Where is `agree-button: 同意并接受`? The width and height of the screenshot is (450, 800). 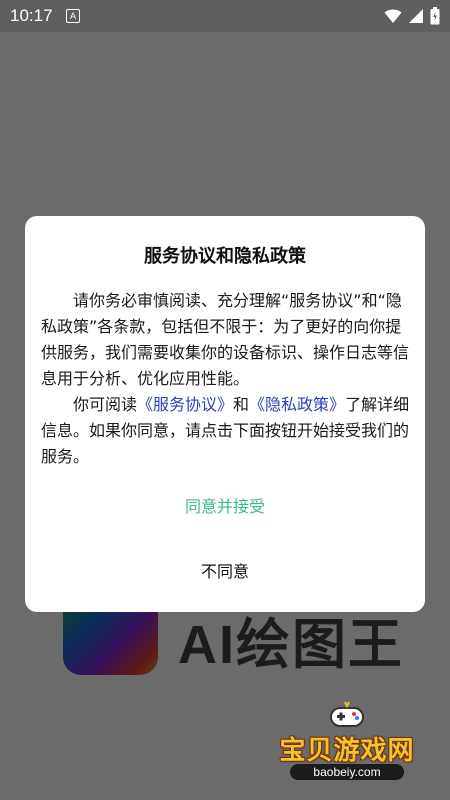 agree-button: 同意并接受 is located at coordinates (225, 507).